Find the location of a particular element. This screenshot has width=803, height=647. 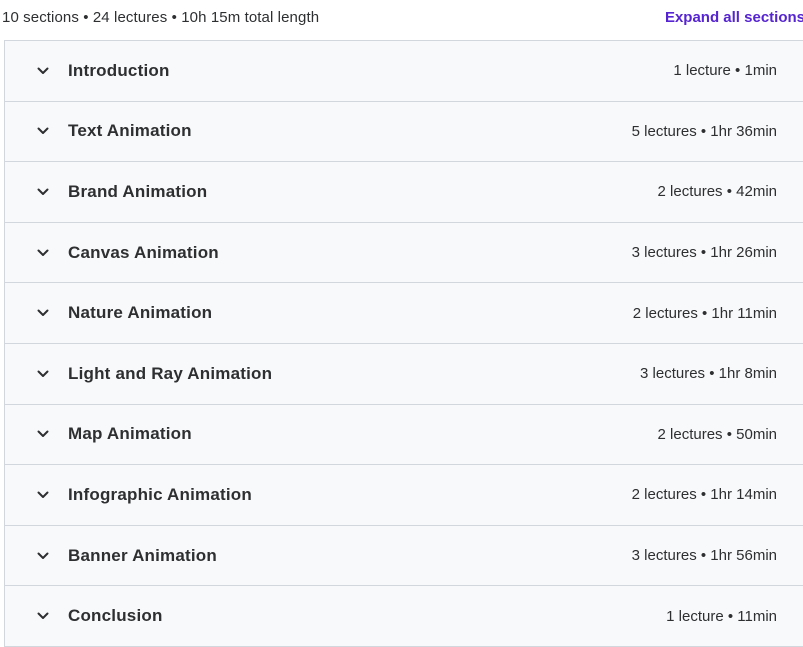

section-title: Light and Ray Animation is located at coordinates (170, 373).